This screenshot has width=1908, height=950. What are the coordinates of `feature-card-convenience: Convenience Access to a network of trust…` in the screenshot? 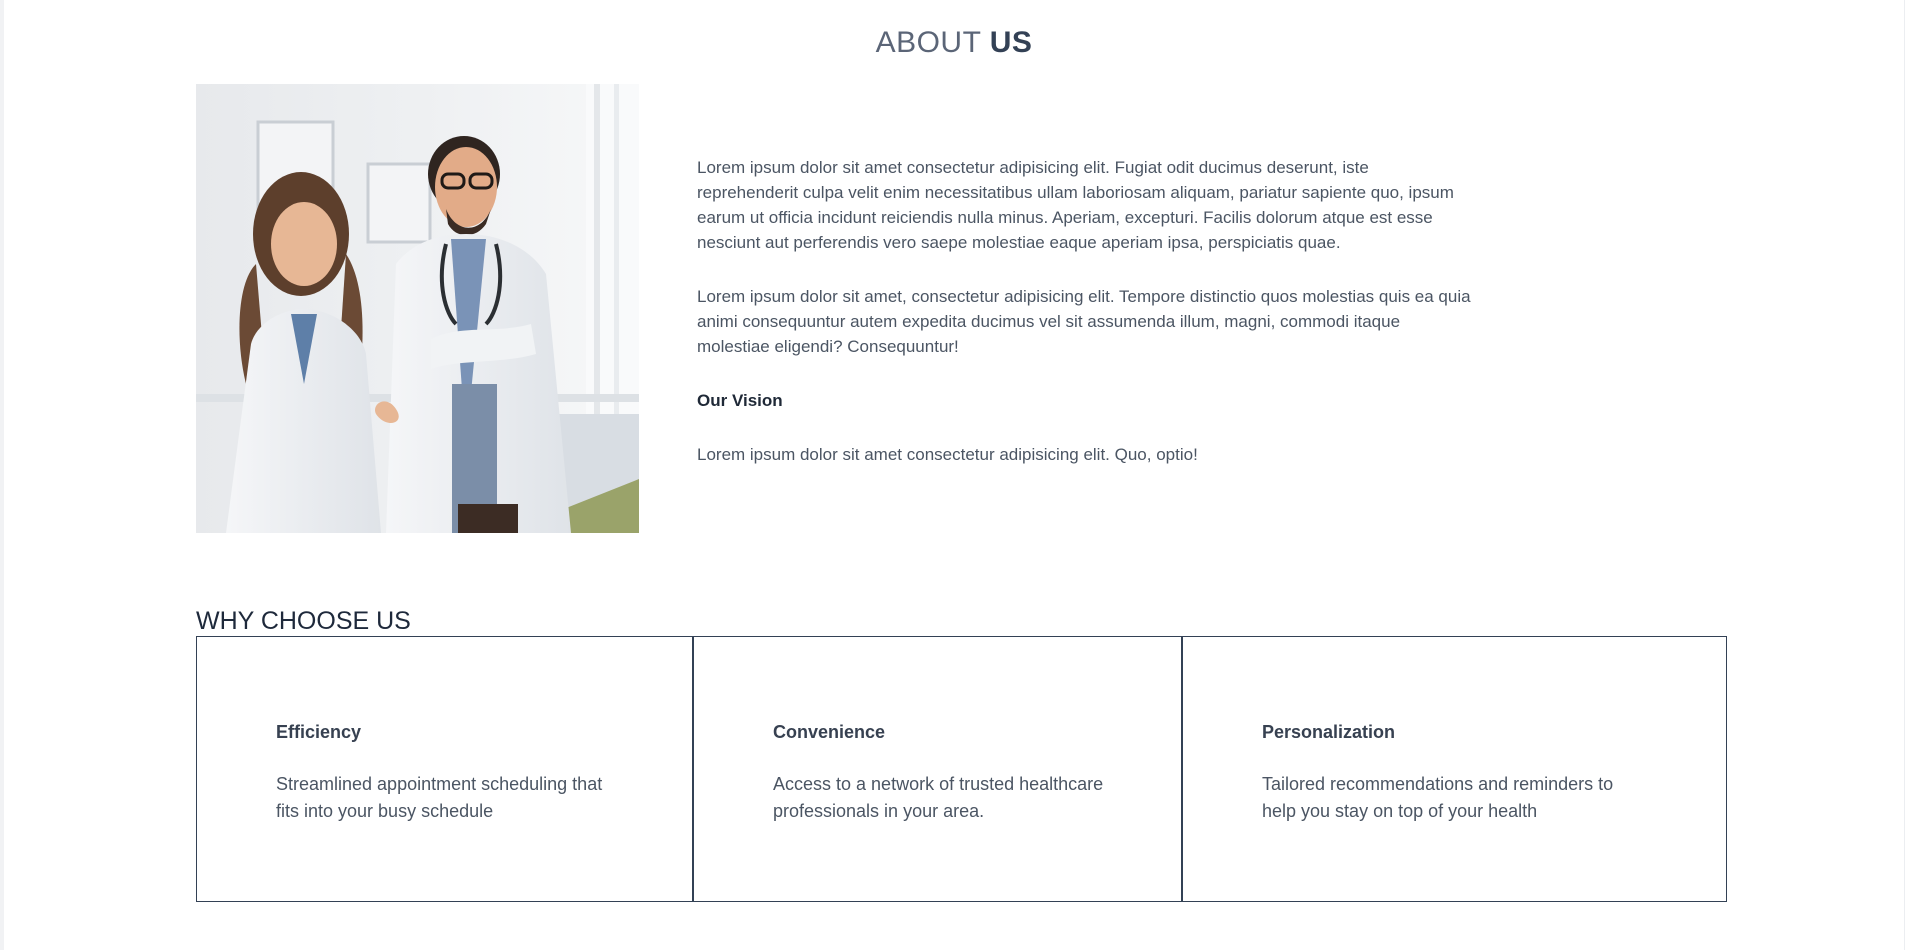 It's located at (936, 769).